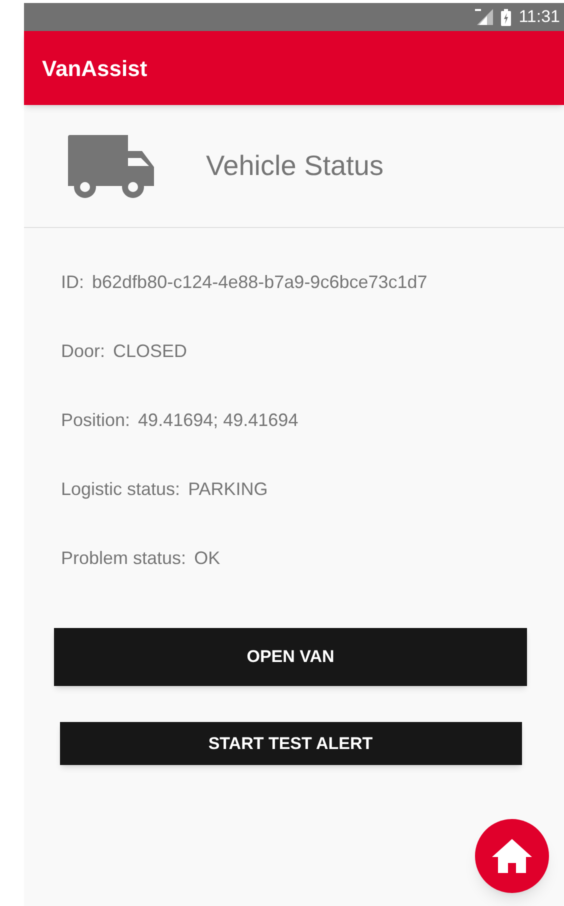  What do you see at coordinates (207, 558) in the screenshot?
I see `field-value: OK` at bounding box center [207, 558].